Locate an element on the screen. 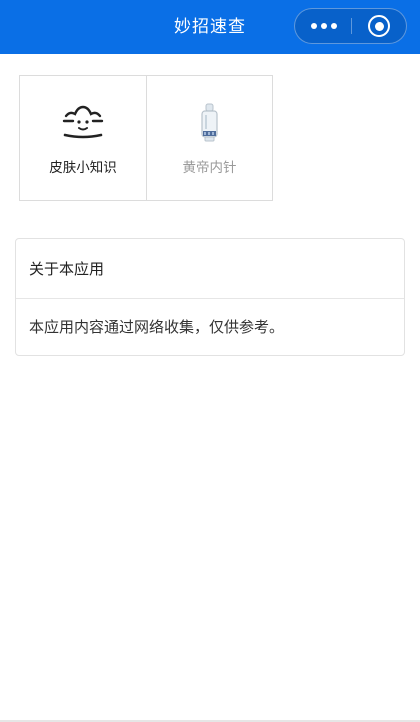 This screenshot has width=420, height=722. grid-item-skin-knowledge: 皮肤小知识 is located at coordinates (83, 138).